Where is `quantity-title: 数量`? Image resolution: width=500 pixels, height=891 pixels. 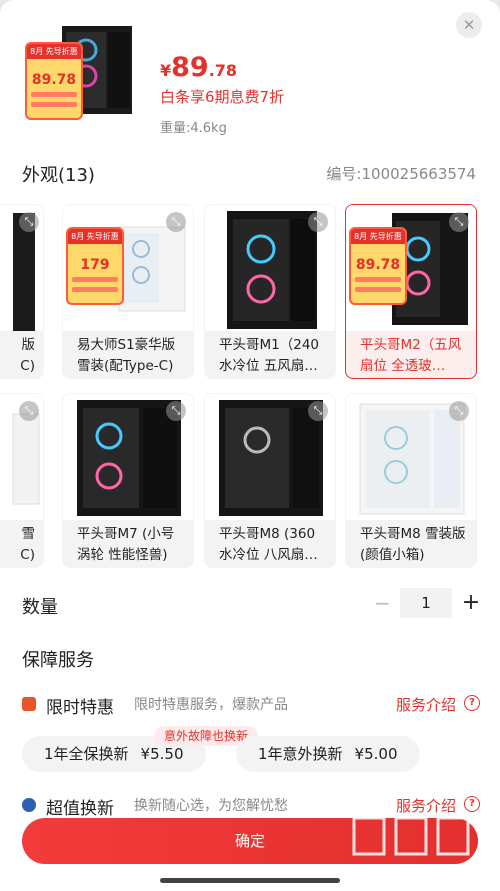 quantity-title: 数量 is located at coordinates (40, 607).